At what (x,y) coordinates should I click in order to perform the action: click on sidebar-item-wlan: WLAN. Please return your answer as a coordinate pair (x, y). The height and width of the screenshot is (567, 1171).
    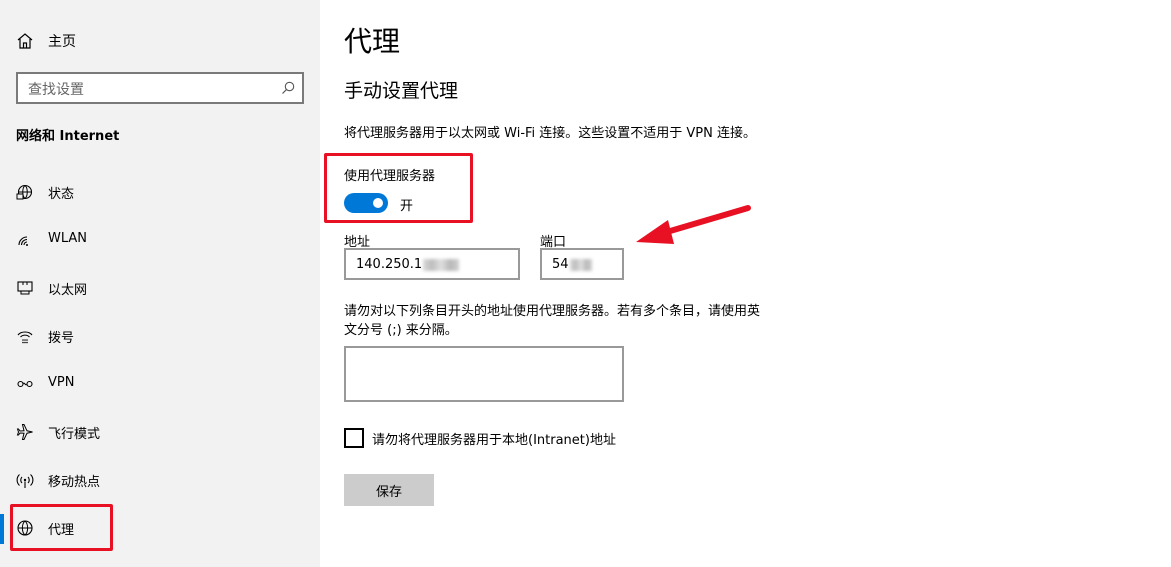
    Looking at the image, I should click on (160, 240).